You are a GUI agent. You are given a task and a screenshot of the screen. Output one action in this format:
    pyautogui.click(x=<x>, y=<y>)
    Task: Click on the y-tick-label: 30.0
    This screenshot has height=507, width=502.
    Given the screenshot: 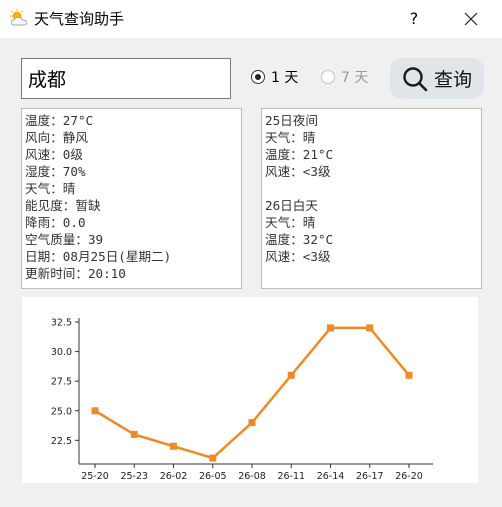 What is the action you would take?
    pyautogui.click(x=61, y=352)
    